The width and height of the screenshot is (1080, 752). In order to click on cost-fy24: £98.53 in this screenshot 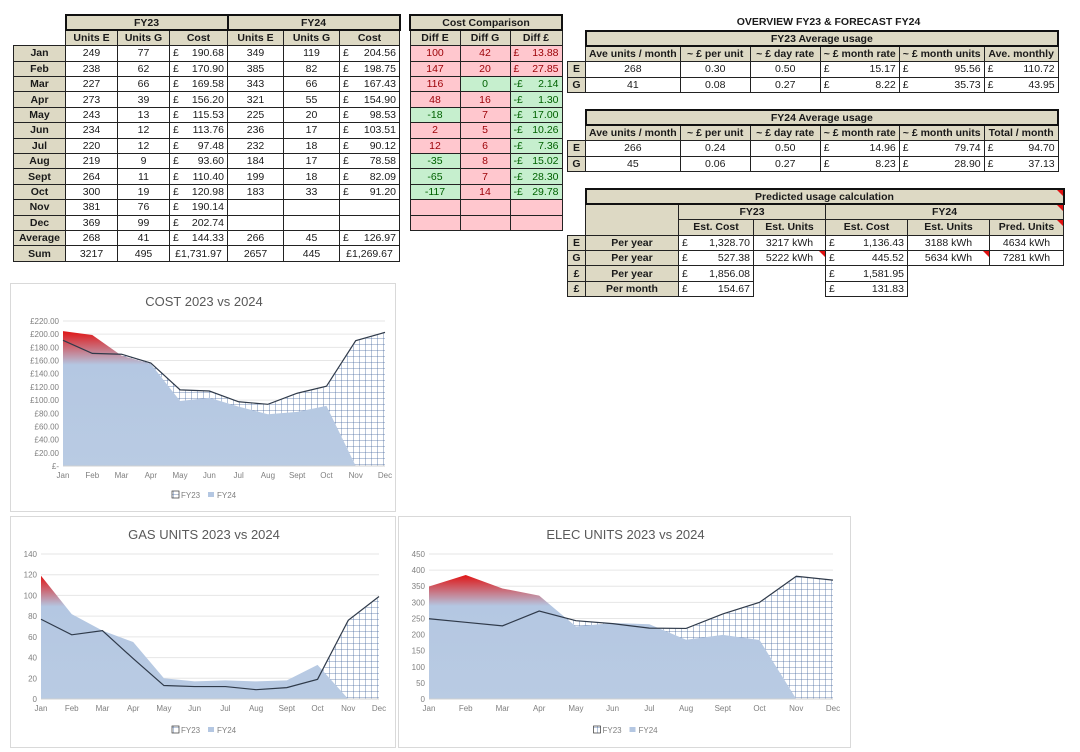, I will do `click(369, 115)`.